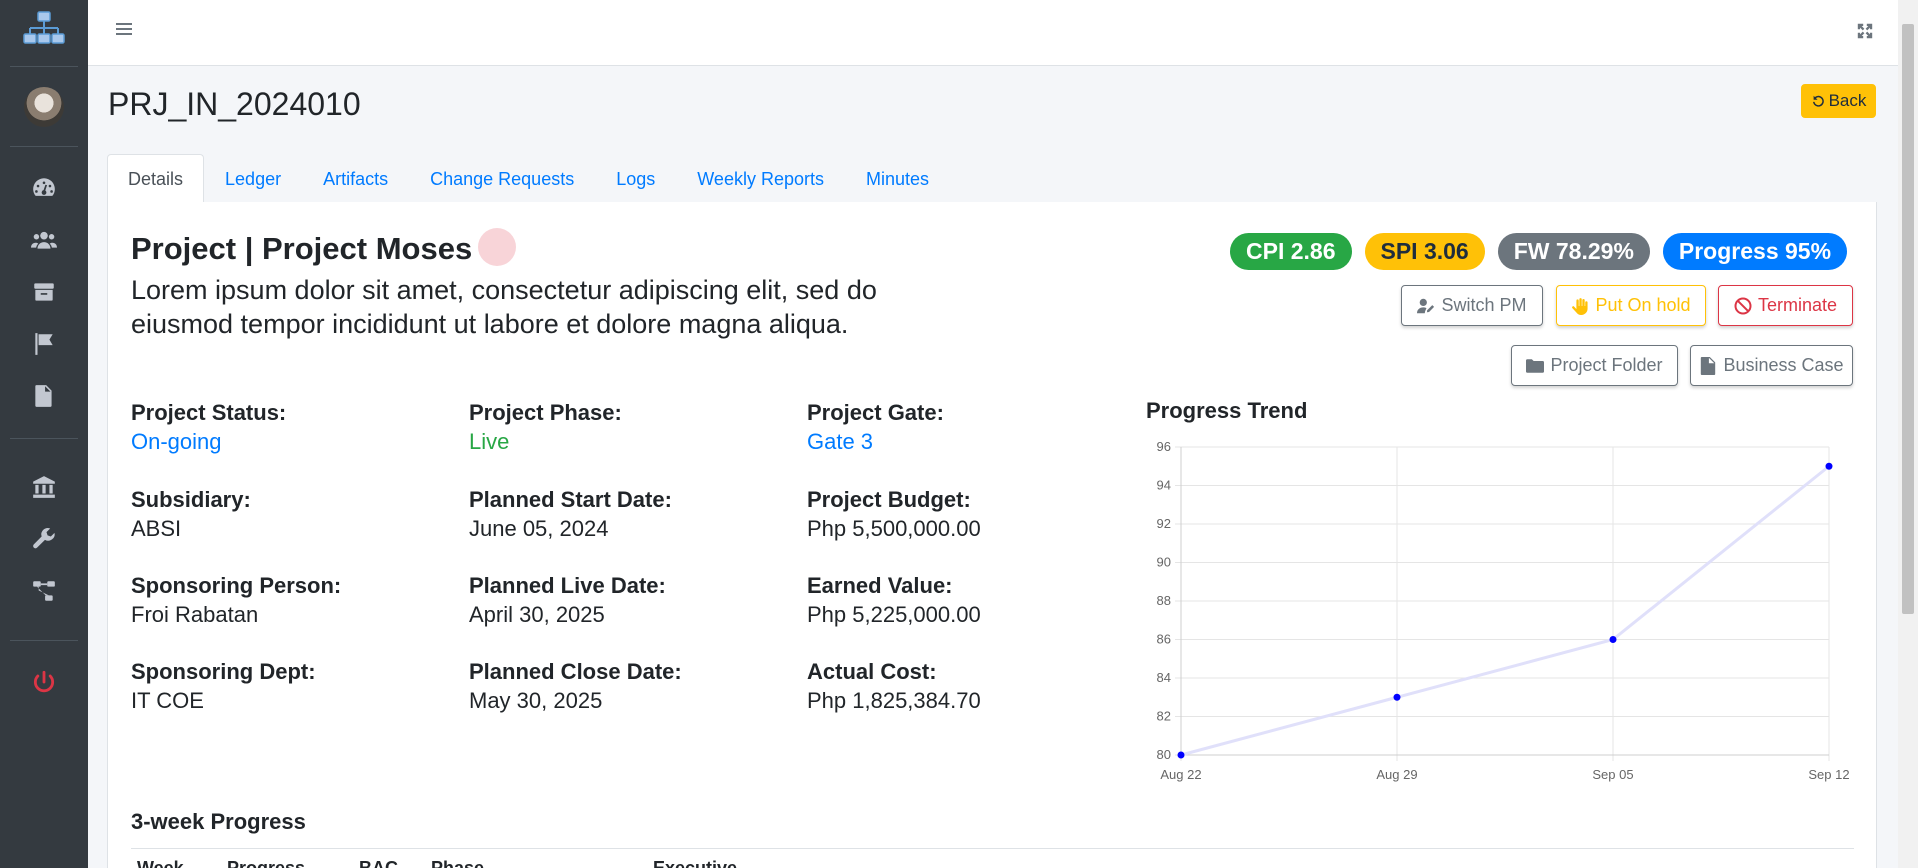 This screenshot has height=868, width=1918. Describe the element at coordinates (1755, 251) in the screenshot. I see `progress-badge: Progress 95%` at that location.